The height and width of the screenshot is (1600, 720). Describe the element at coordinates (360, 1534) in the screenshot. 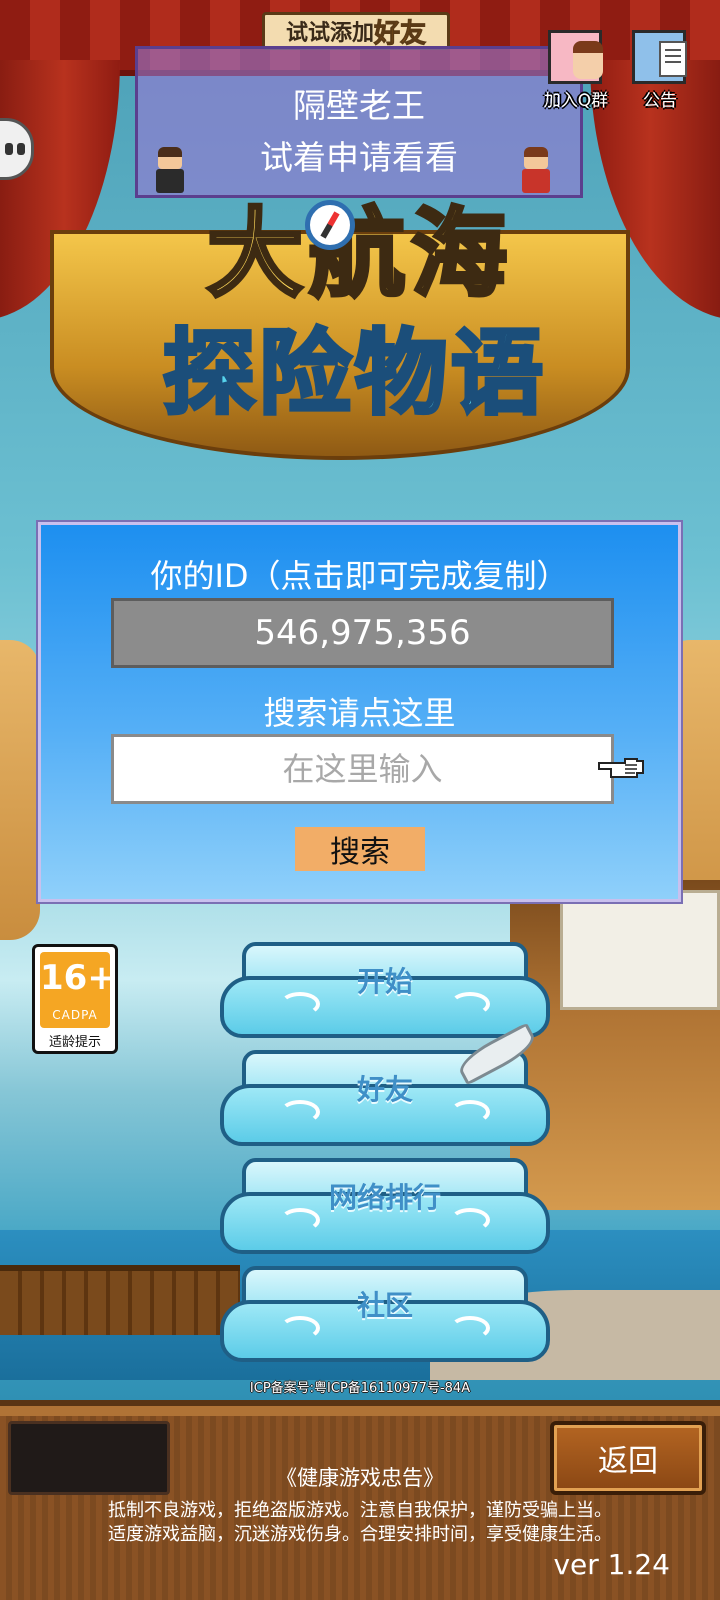

I see `health-advice-line-2: 适度游戏益脑，沉迷游戏伤身。合理安排时间，享受健康生活。` at that location.